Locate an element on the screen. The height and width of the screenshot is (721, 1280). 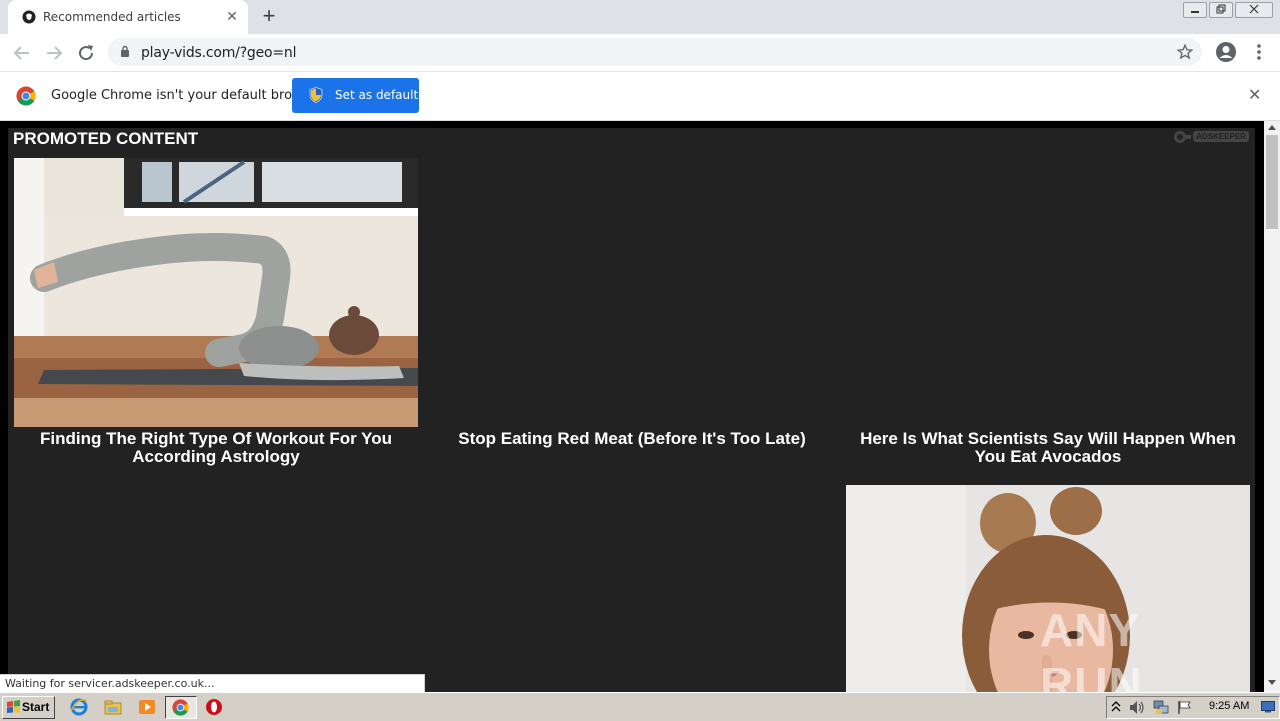
minimize-button is located at coordinates (1195, 10).